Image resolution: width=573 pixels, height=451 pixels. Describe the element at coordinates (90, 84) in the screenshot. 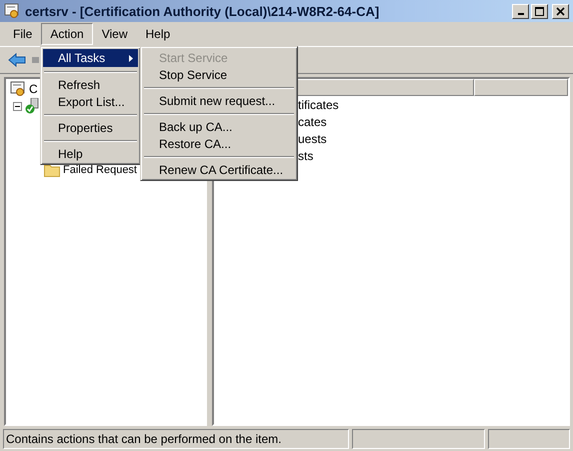

I see `menu-item: Refresh` at that location.